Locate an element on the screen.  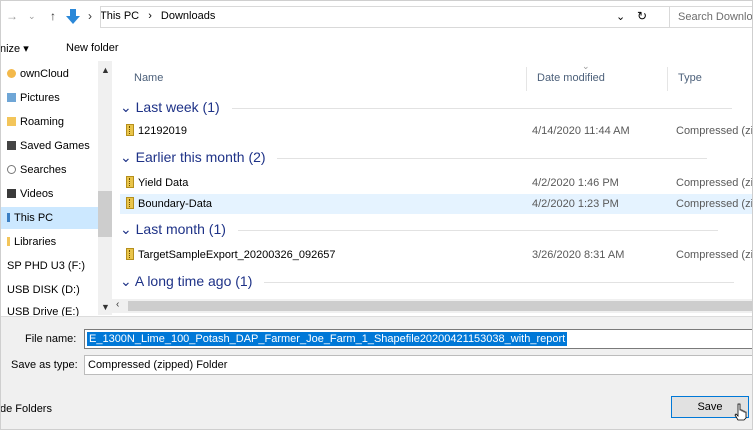
libraries-icon is located at coordinates (8, 241).